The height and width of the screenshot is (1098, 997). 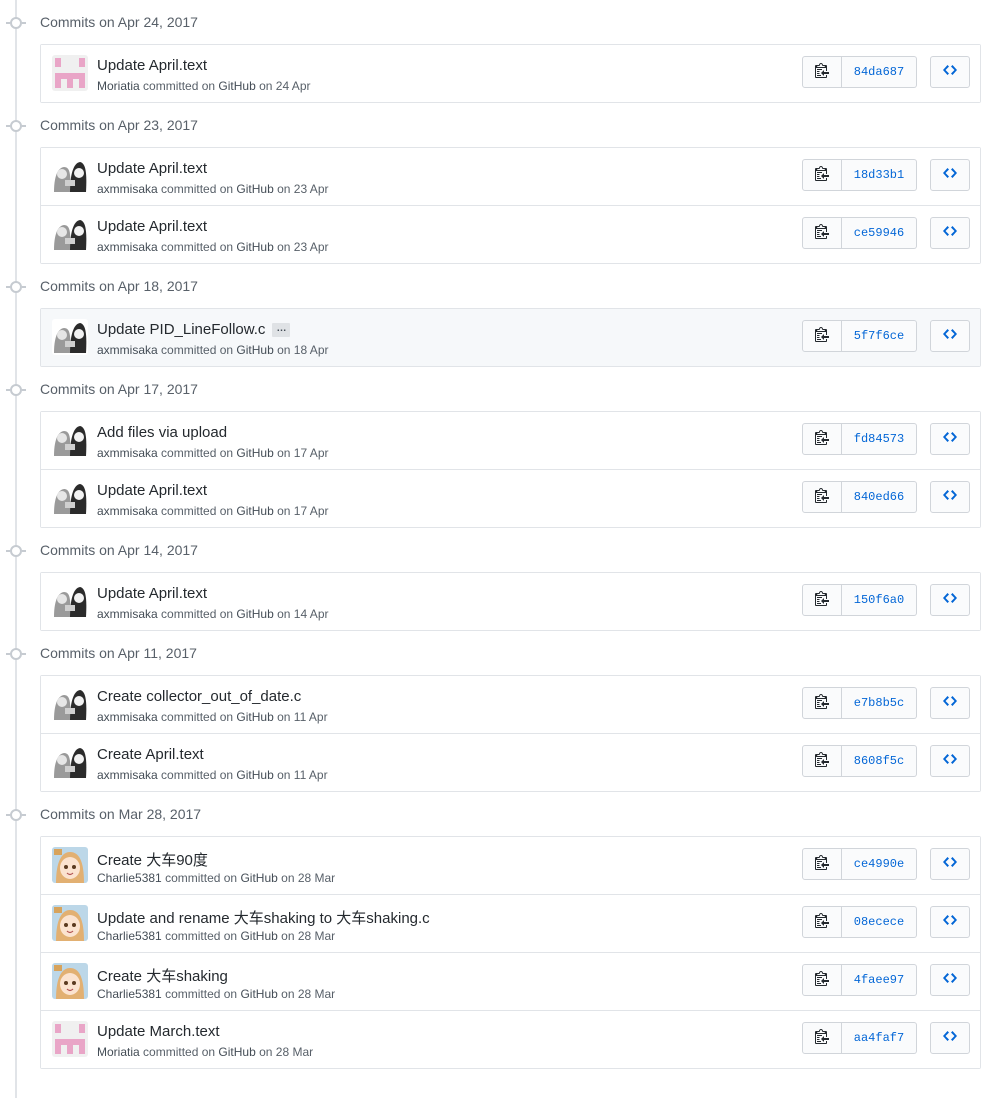 What do you see at coordinates (212, 189) in the screenshot?
I see `commit-meta: axmmisaka committed on GitHub on 23 Apr` at bounding box center [212, 189].